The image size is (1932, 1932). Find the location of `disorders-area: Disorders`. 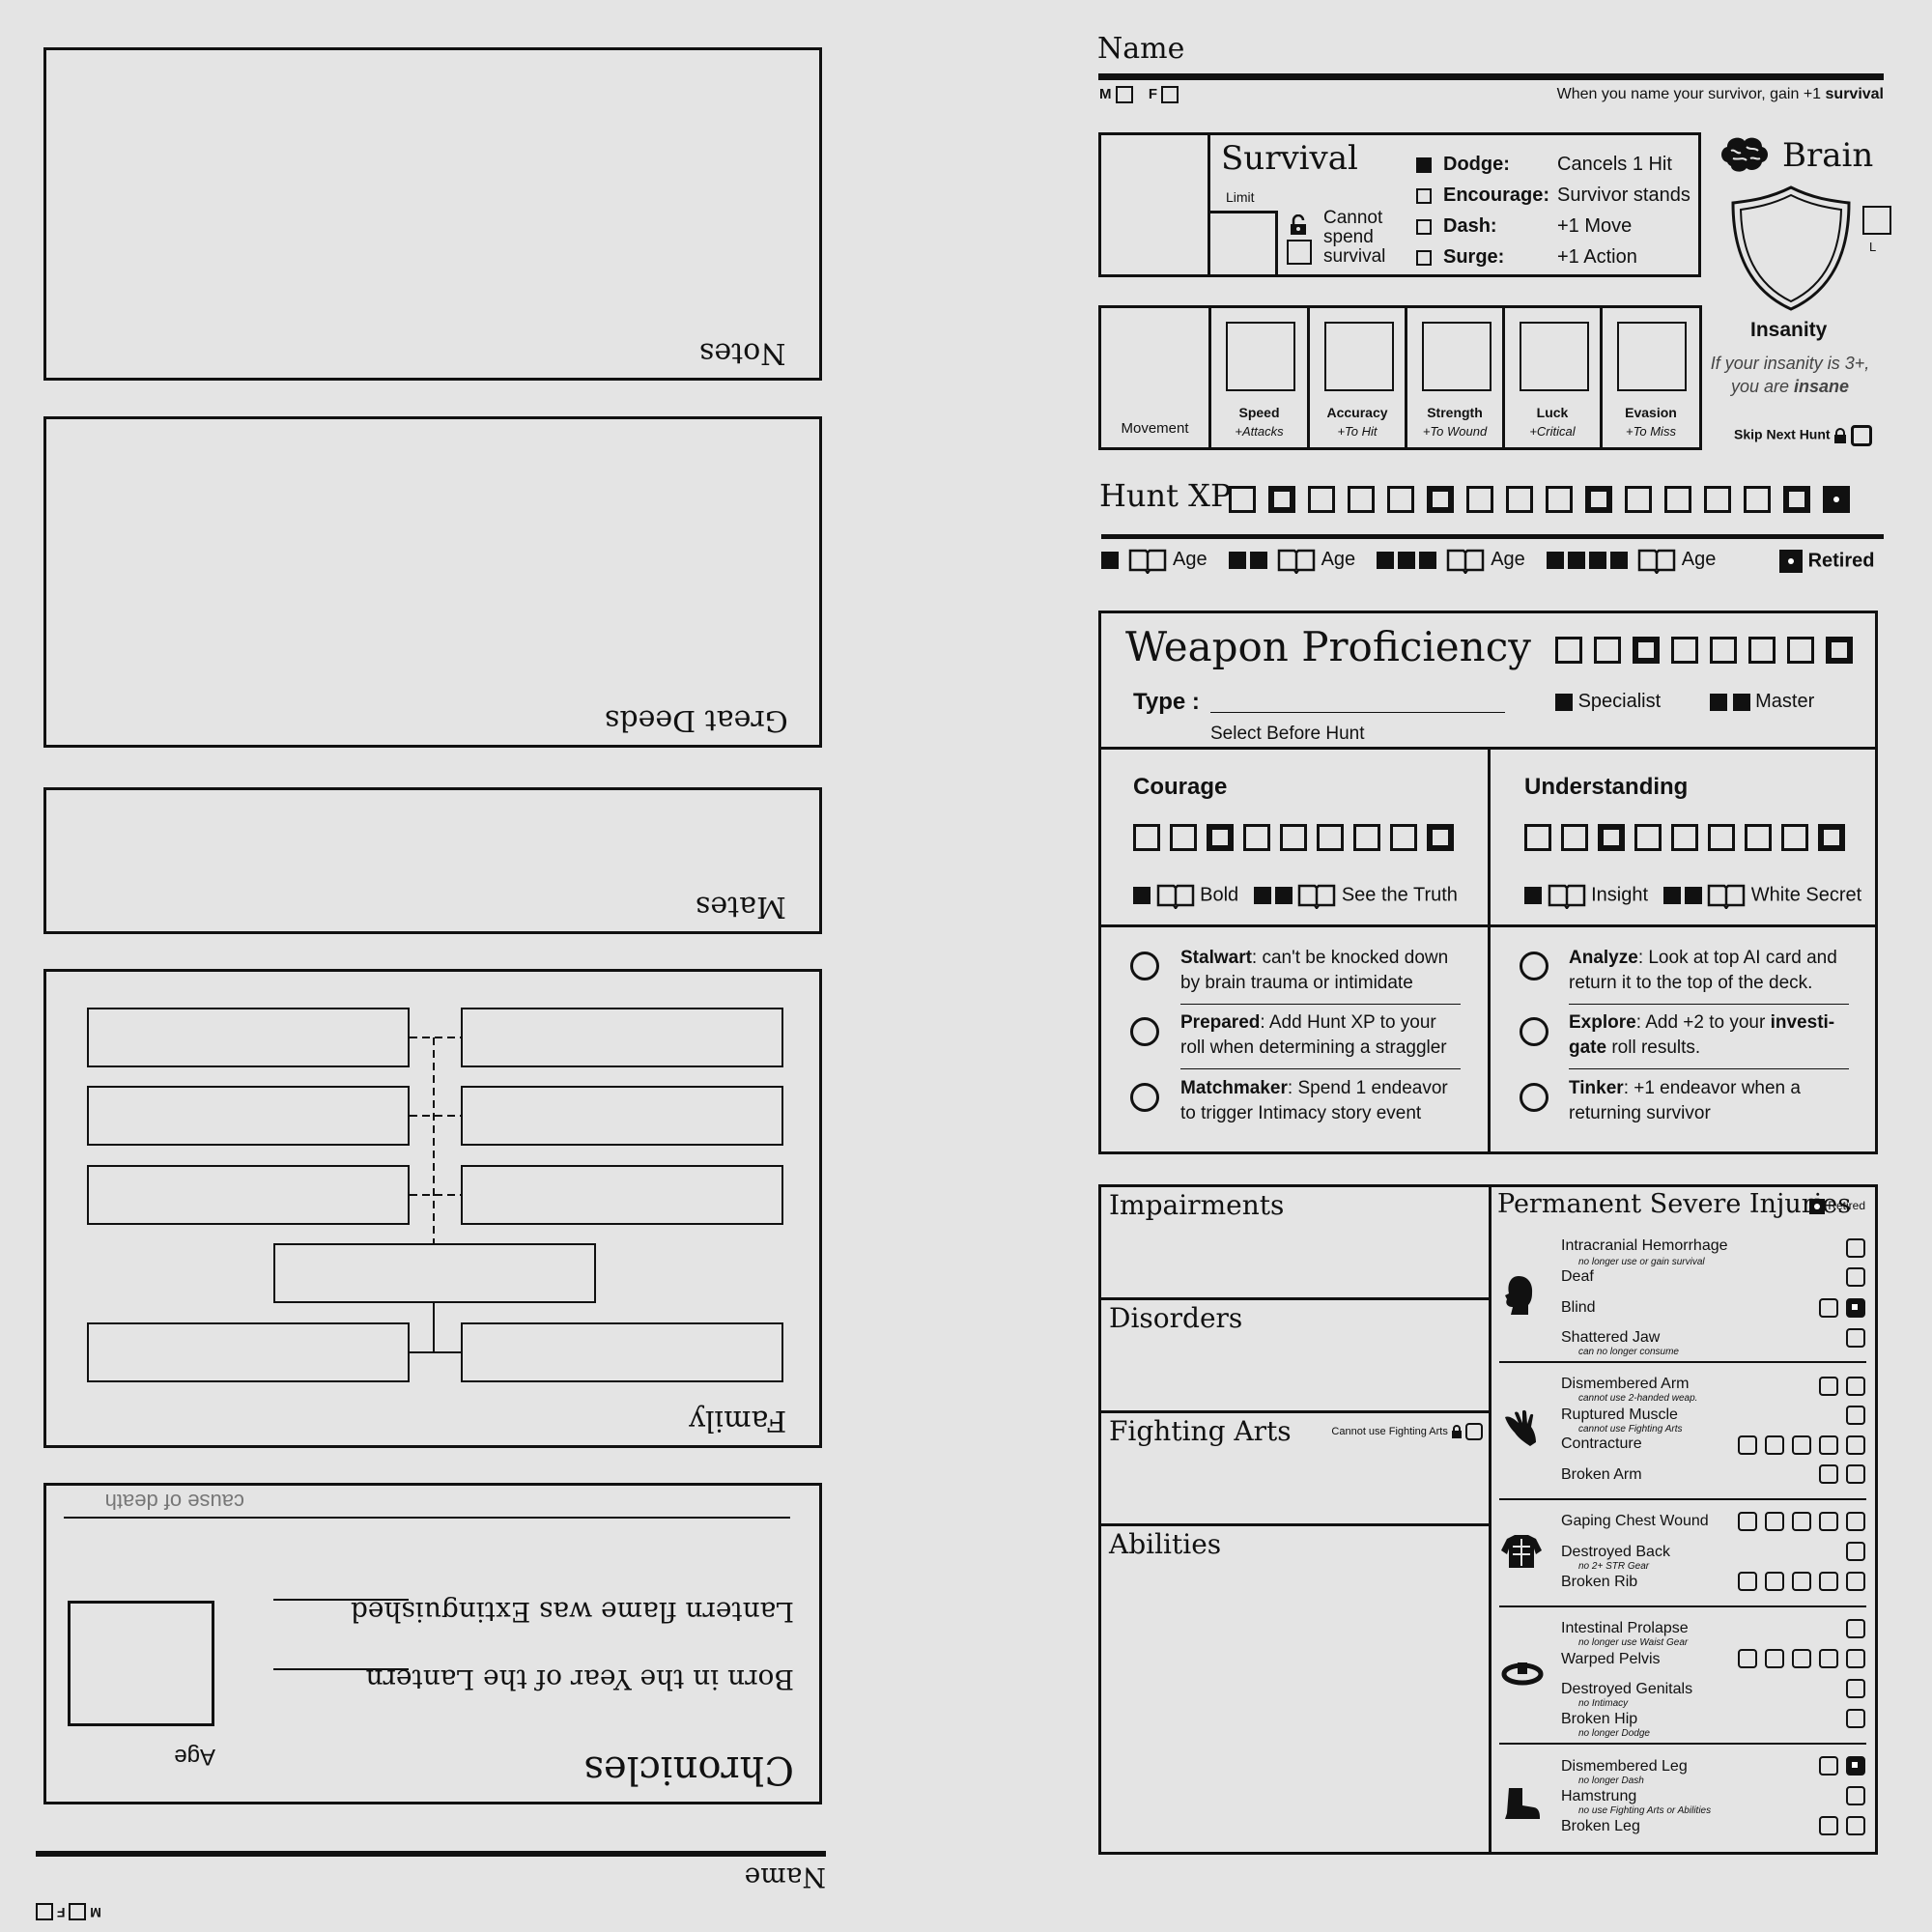

disorders-area: Disorders is located at coordinates (1295, 1356).